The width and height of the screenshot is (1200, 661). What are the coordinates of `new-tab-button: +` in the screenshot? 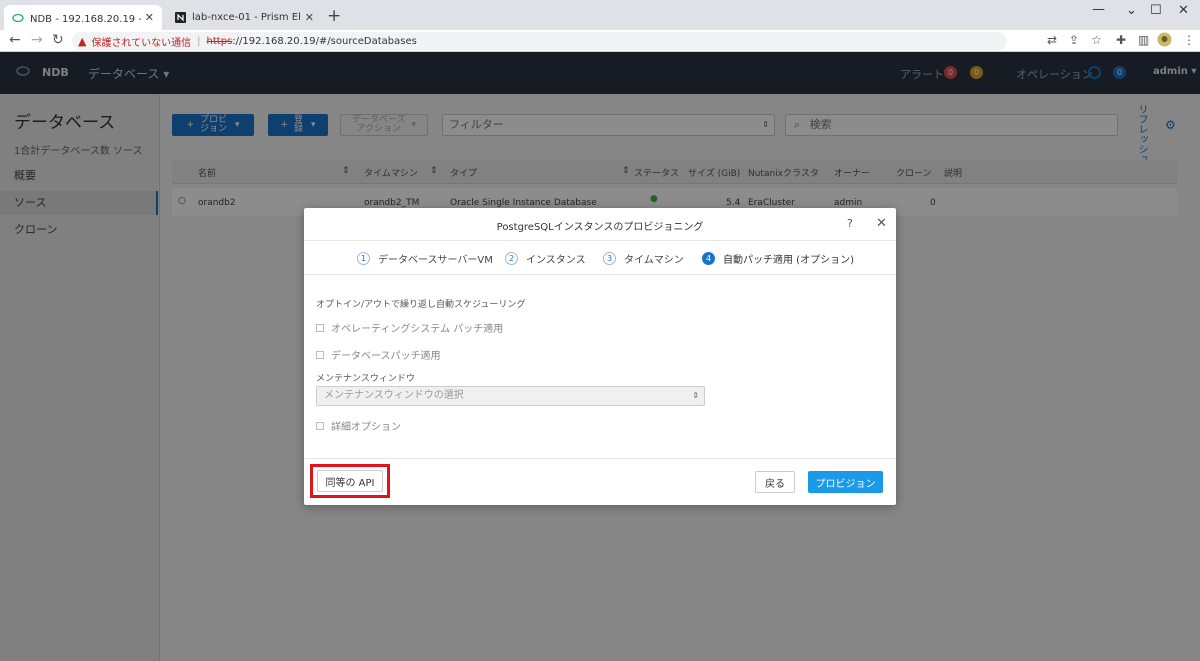 It's located at (334, 16).